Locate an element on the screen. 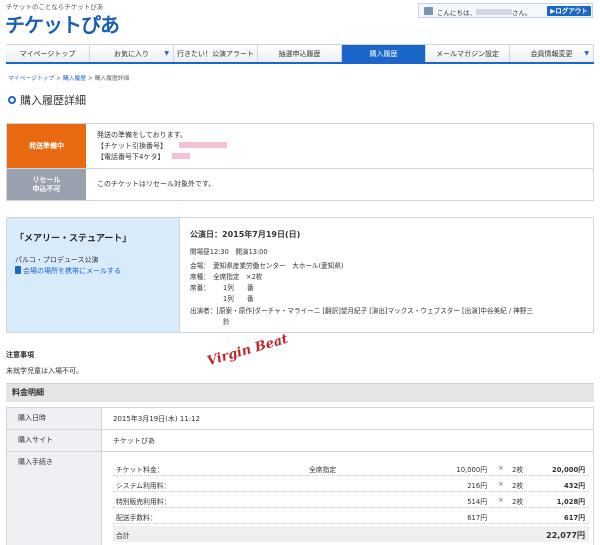 The height and width of the screenshot is (545, 600). nav-item-favorites: お気に入り ▼ is located at coordinates (132, 53).